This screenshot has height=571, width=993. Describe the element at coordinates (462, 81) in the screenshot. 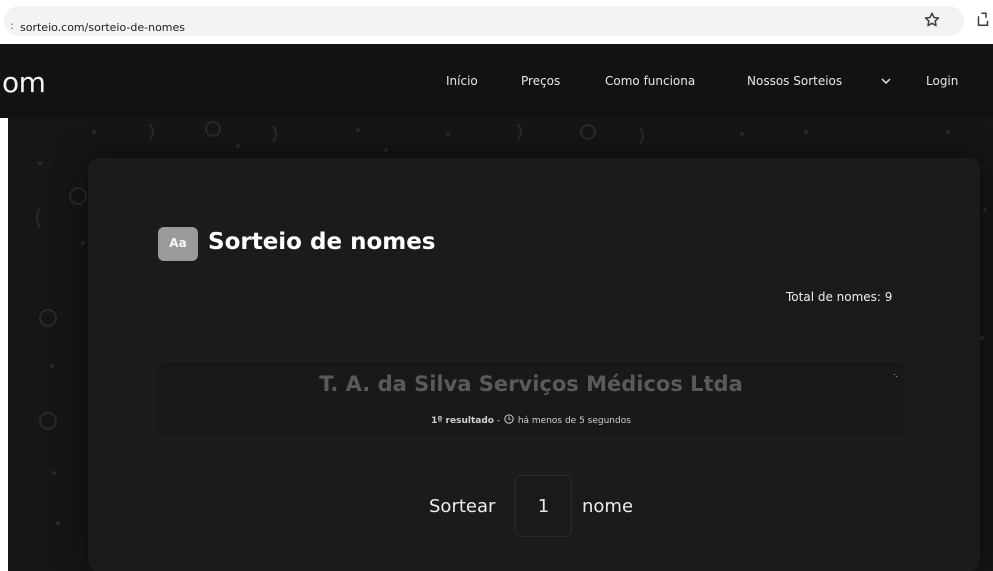

I see `nav-link-inicio: Início` at that location.